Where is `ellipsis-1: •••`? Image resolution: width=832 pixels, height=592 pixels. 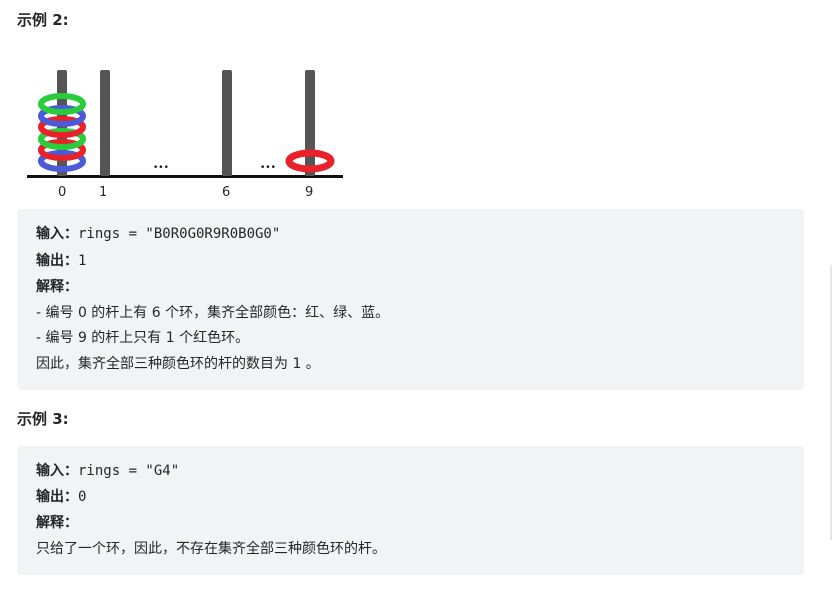
ellipsis-1: ••• is located at coordinates (161, 168).